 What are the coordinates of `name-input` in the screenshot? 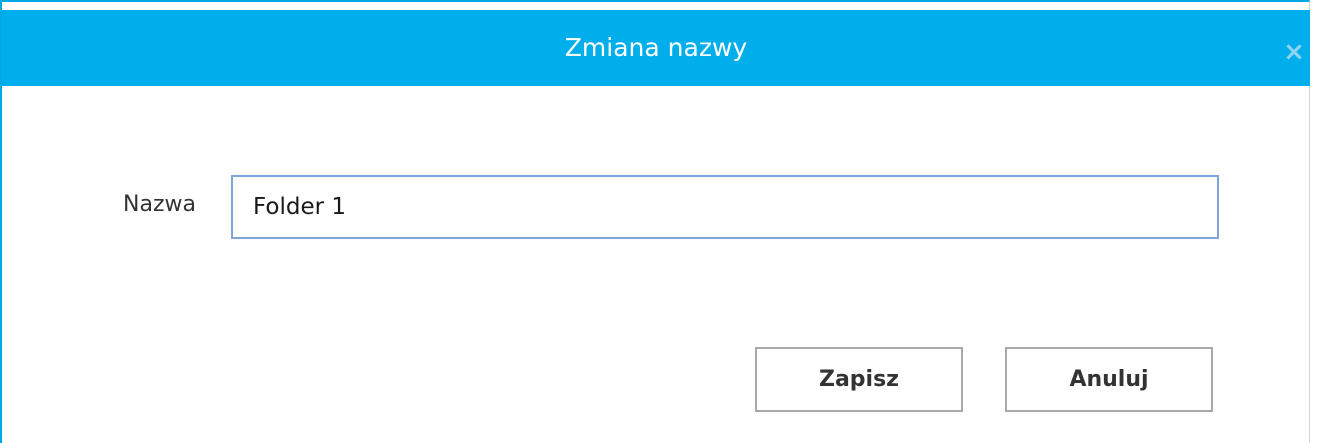 It's located at (725, 207).